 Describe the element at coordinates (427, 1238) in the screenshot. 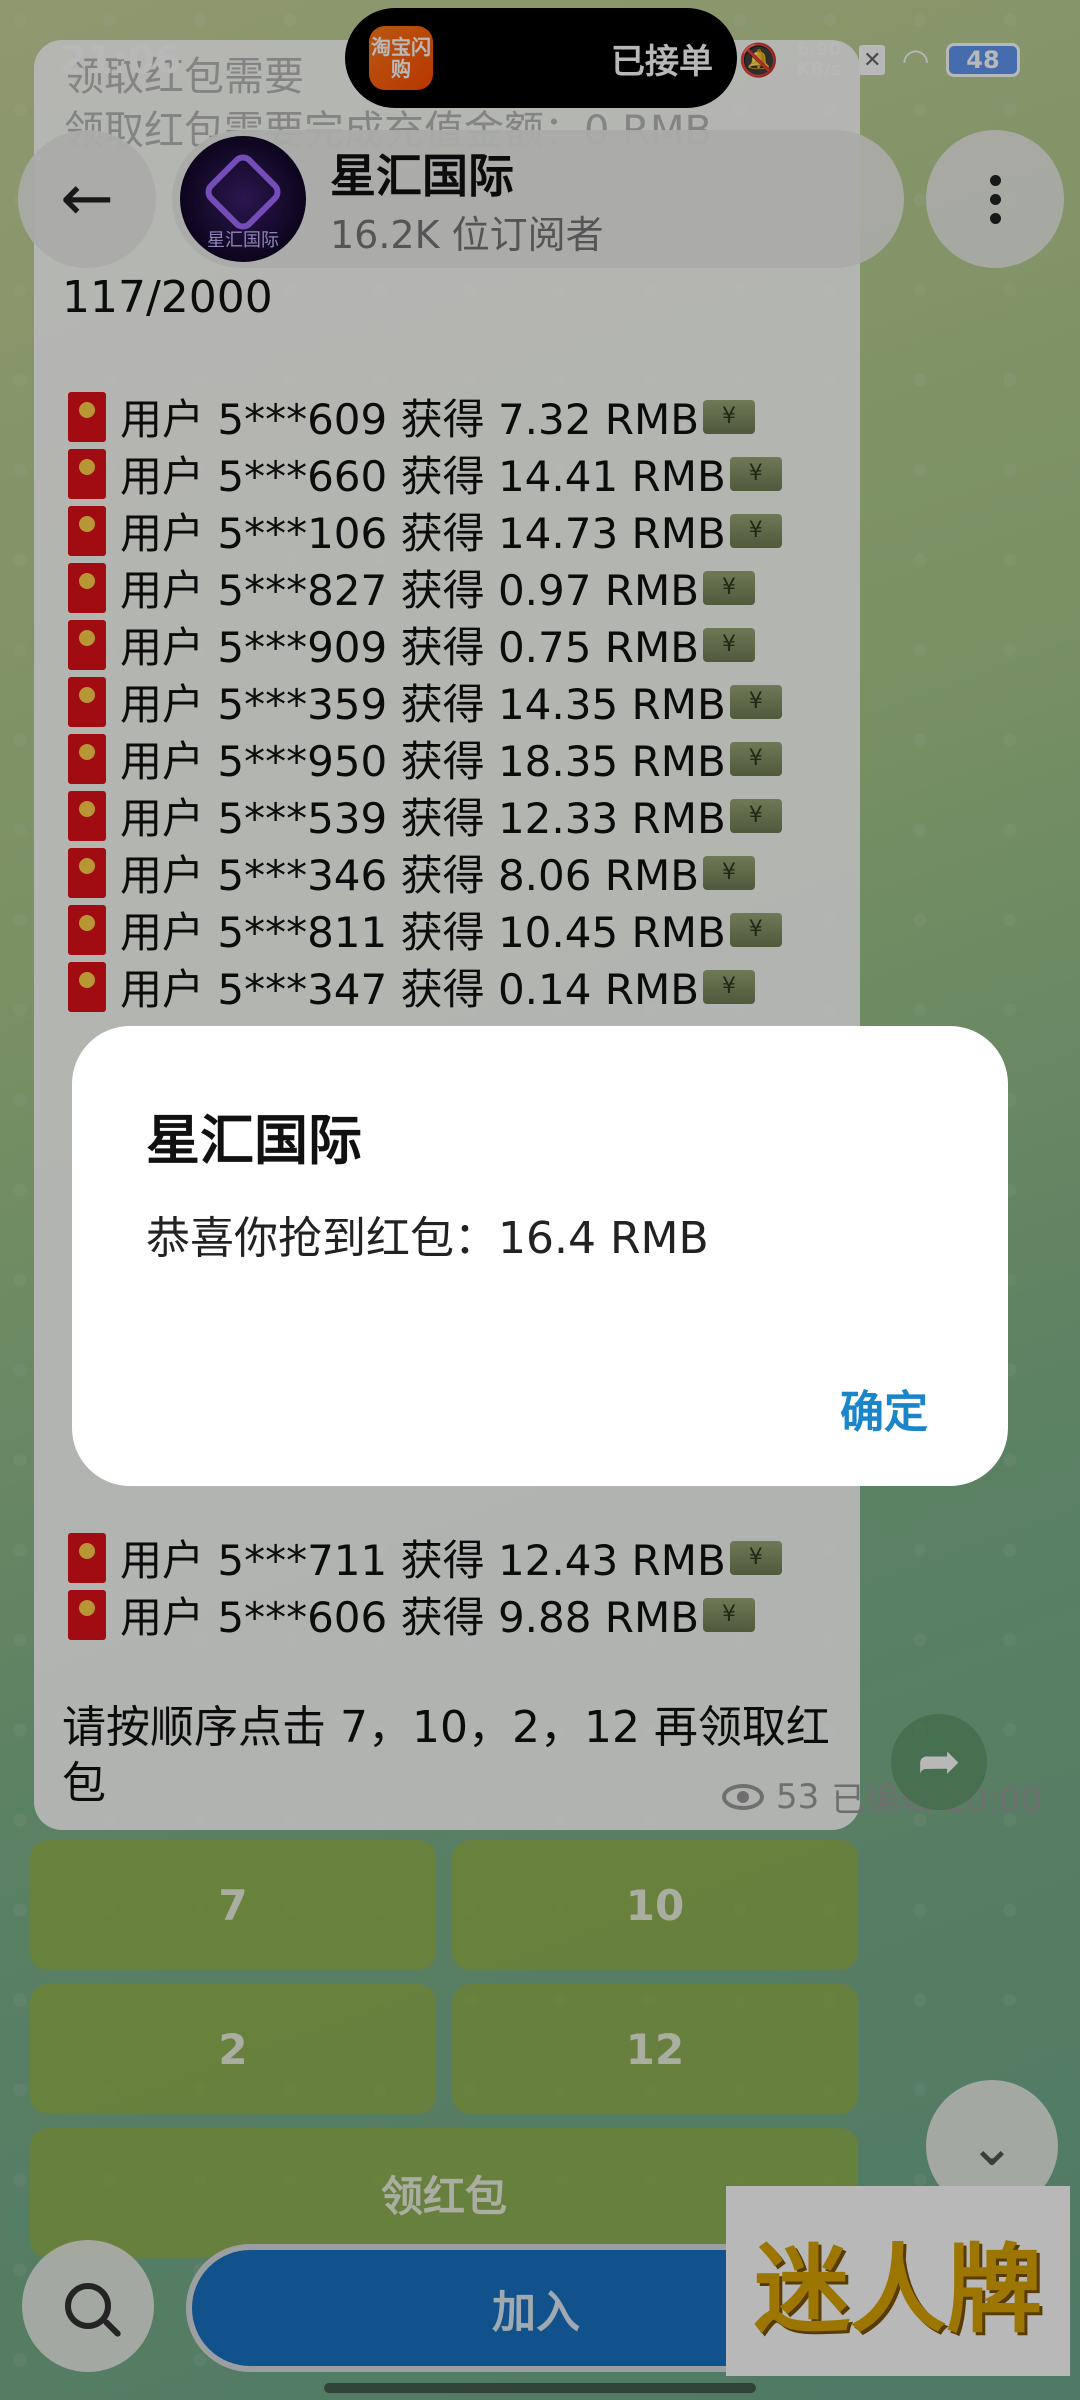

I see `dialog-message: 恭喜你抢到红包：16.4 RMB` at that location.